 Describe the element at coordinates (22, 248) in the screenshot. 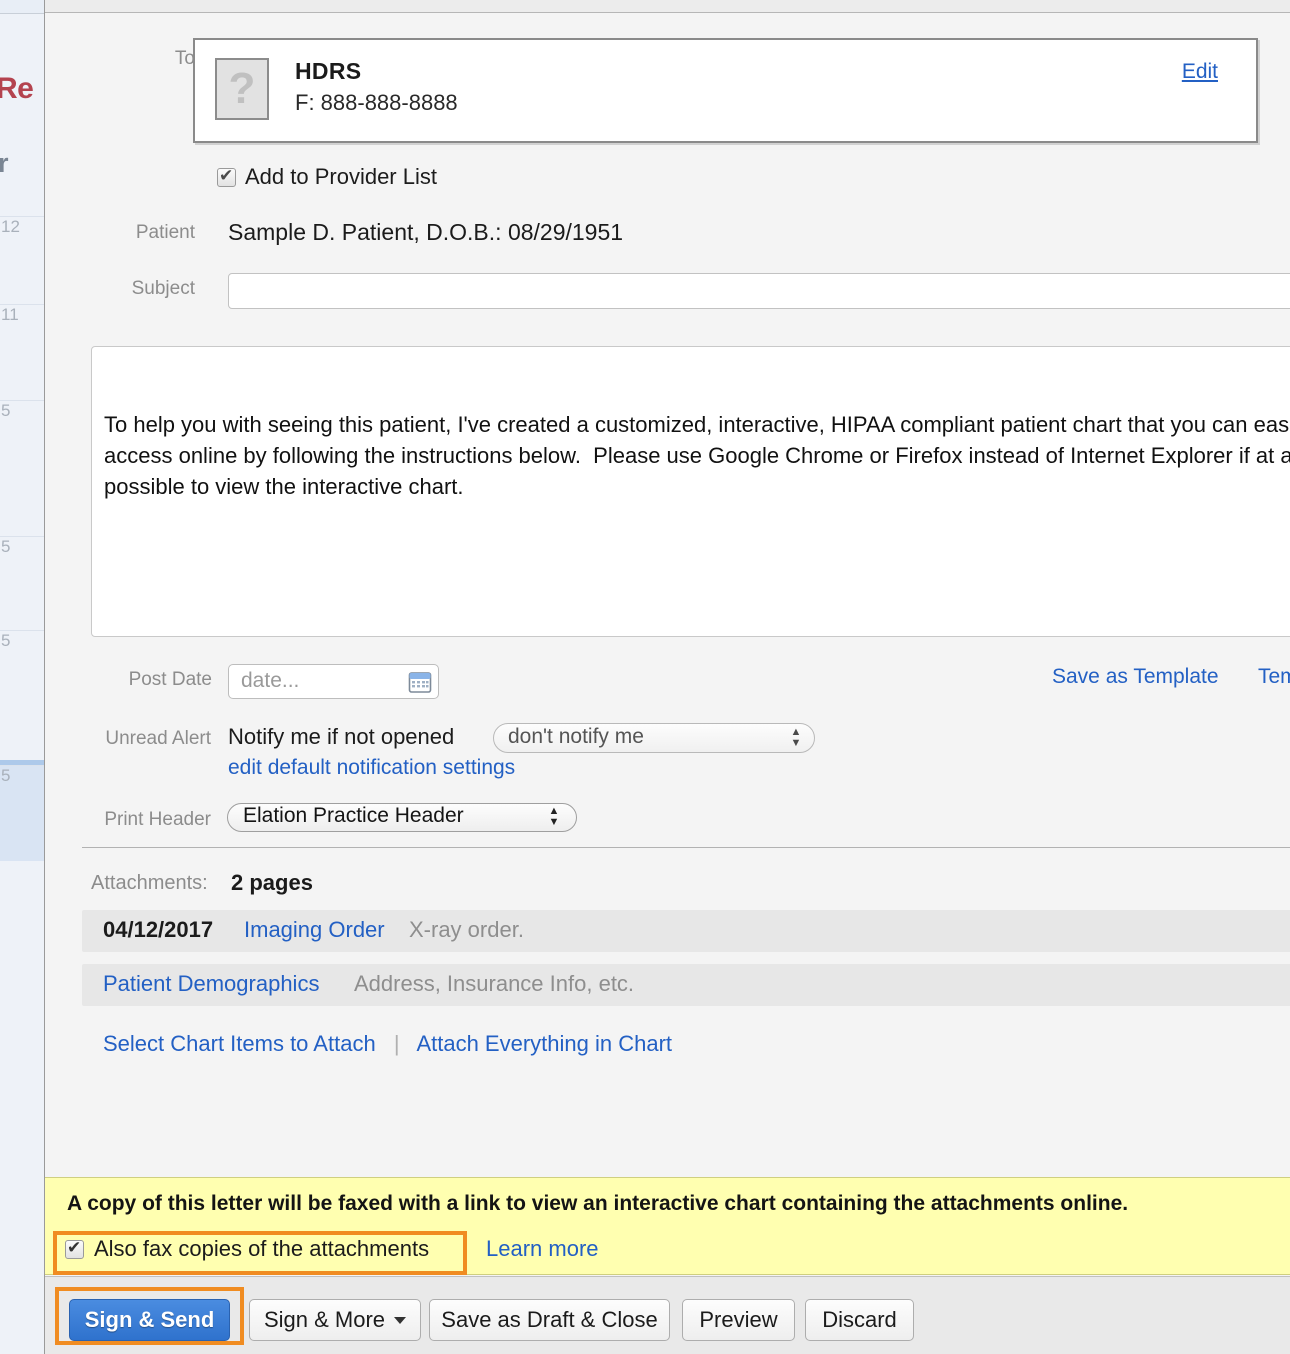

I see `background-list-row: 12` at that location.